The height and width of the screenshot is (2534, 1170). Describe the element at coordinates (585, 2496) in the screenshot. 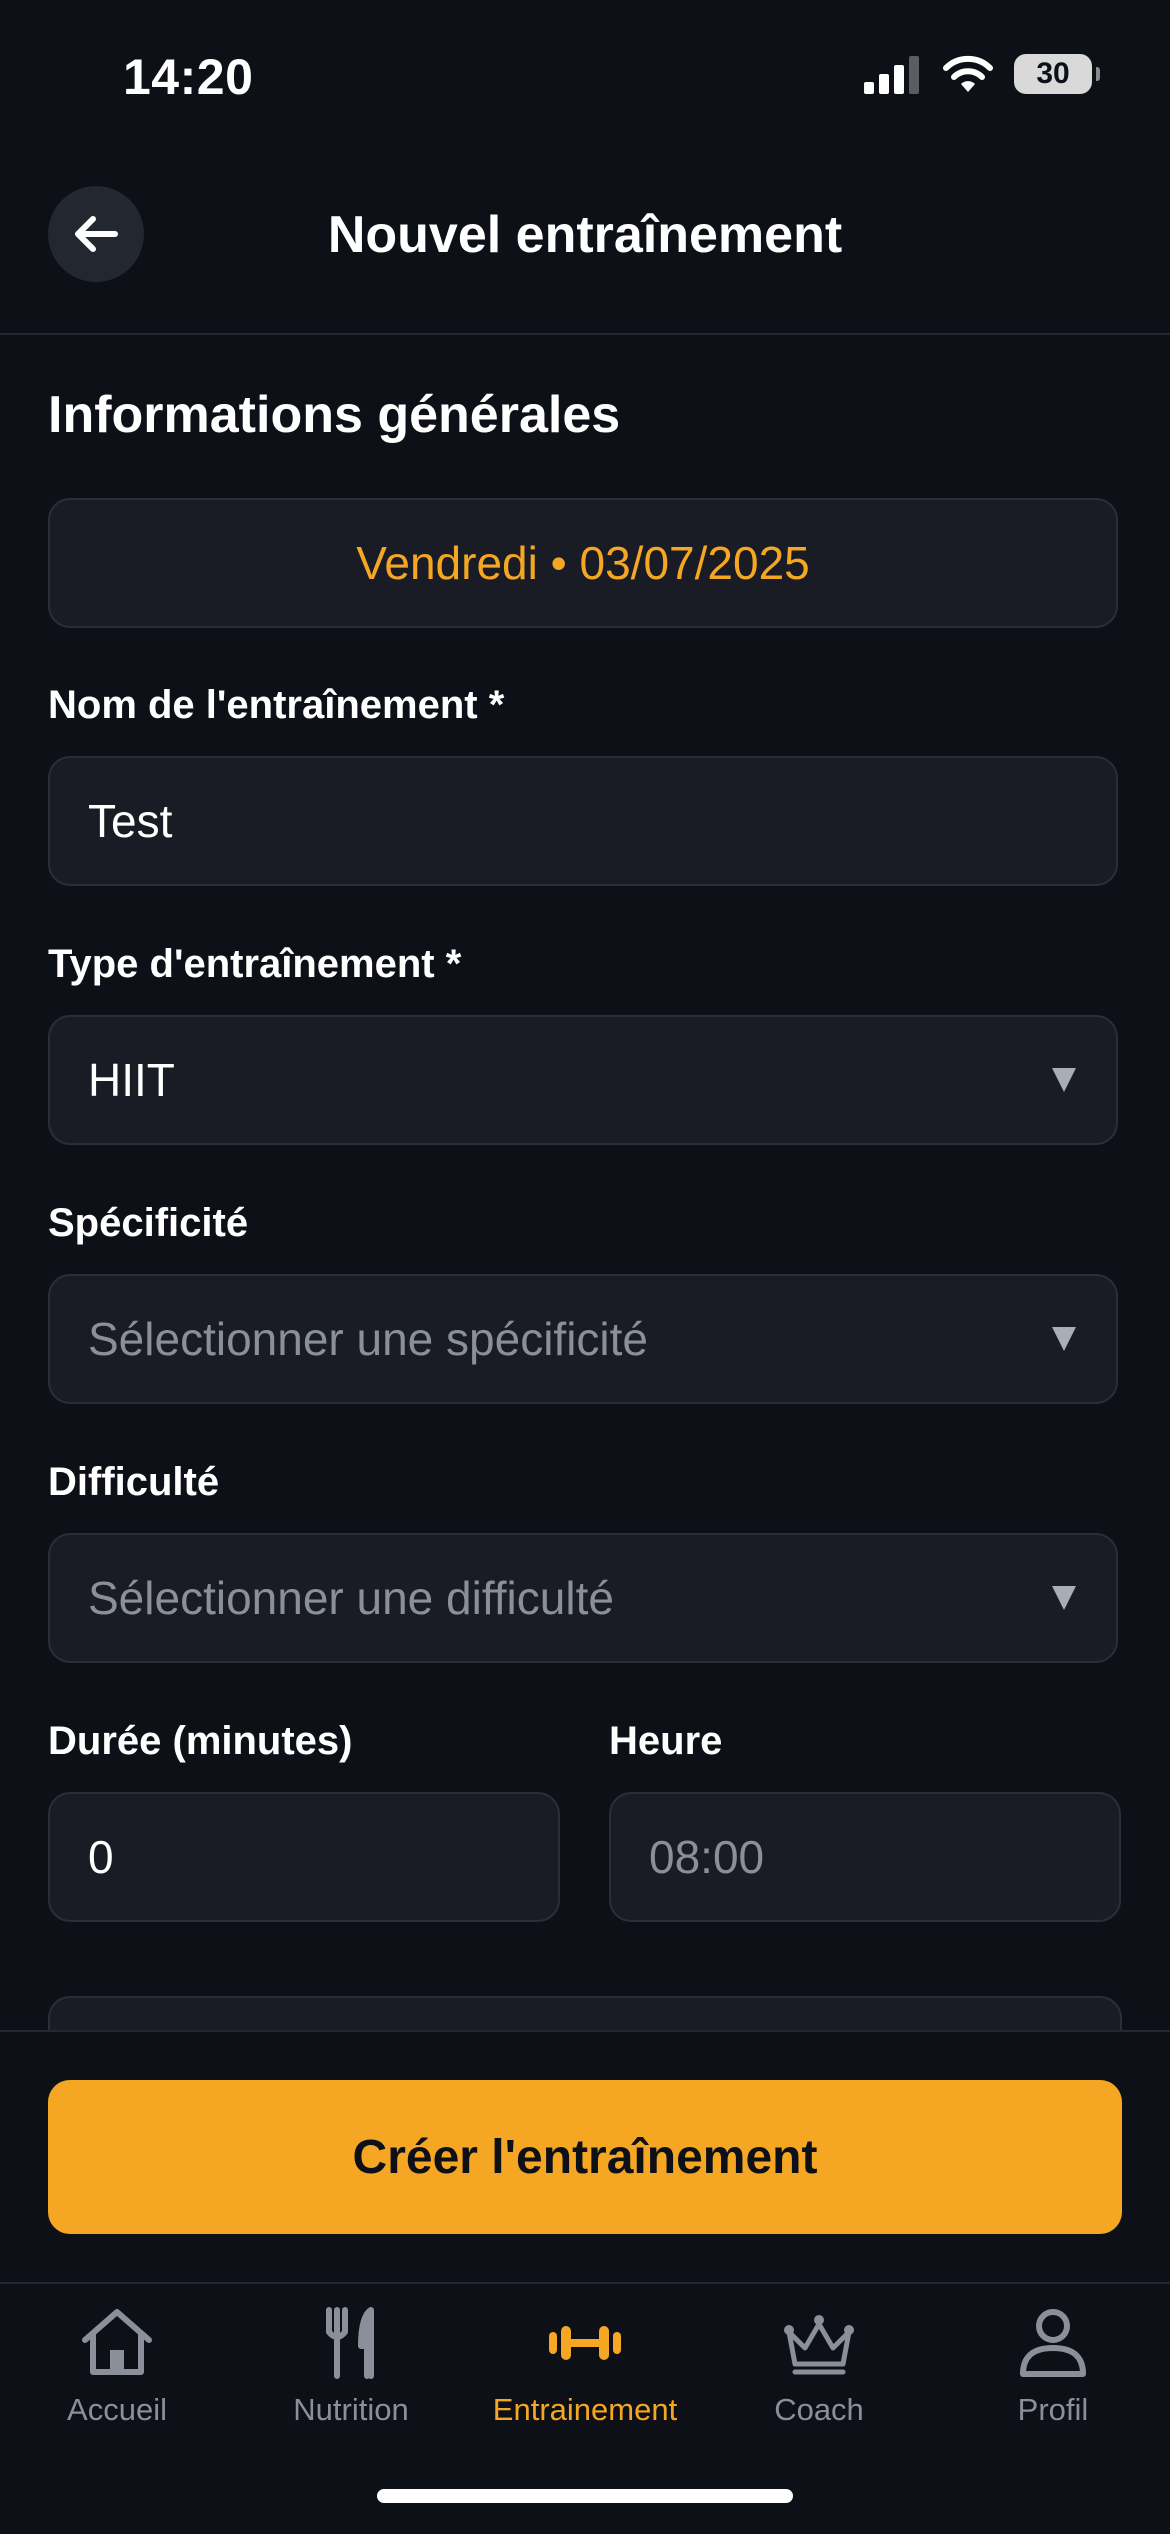

I see `home-indicator` at that location.